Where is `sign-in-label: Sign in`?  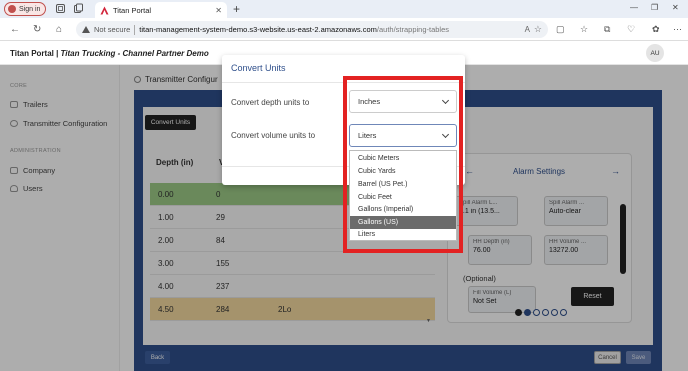
sign-in-label: Sign in is located at coordinates (30, 9).